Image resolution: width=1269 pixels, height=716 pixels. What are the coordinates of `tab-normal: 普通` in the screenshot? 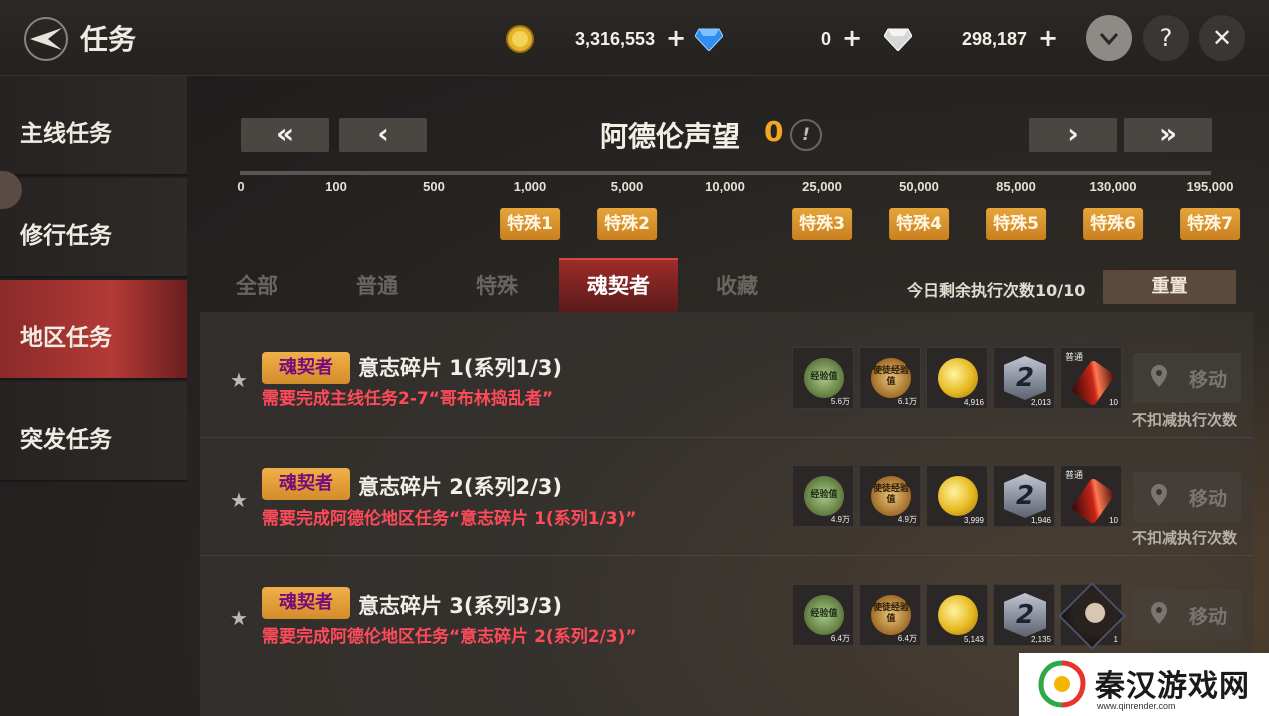 It's located at (377, 285).